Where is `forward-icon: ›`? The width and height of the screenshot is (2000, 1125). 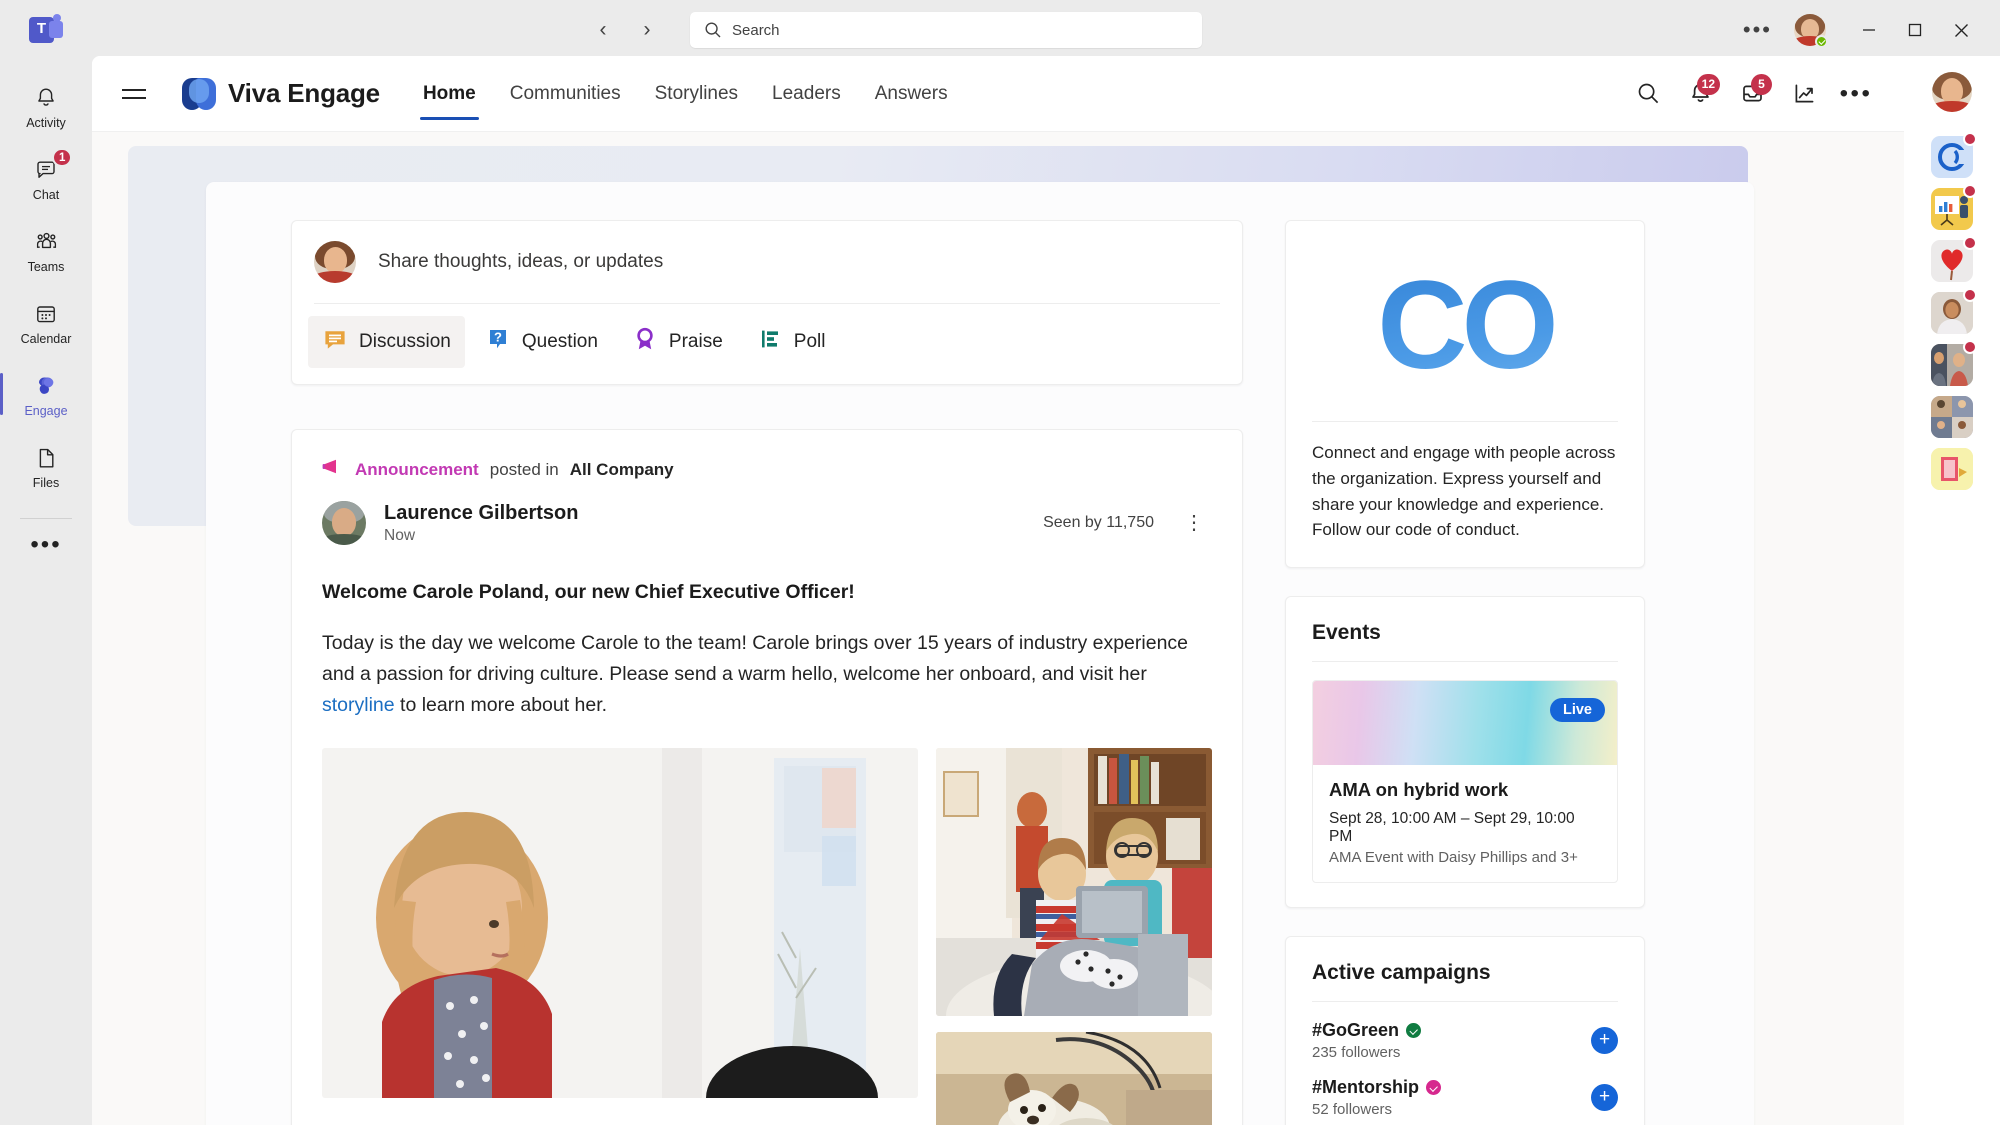
forward-icon: › is located at coordinates (647, 30).